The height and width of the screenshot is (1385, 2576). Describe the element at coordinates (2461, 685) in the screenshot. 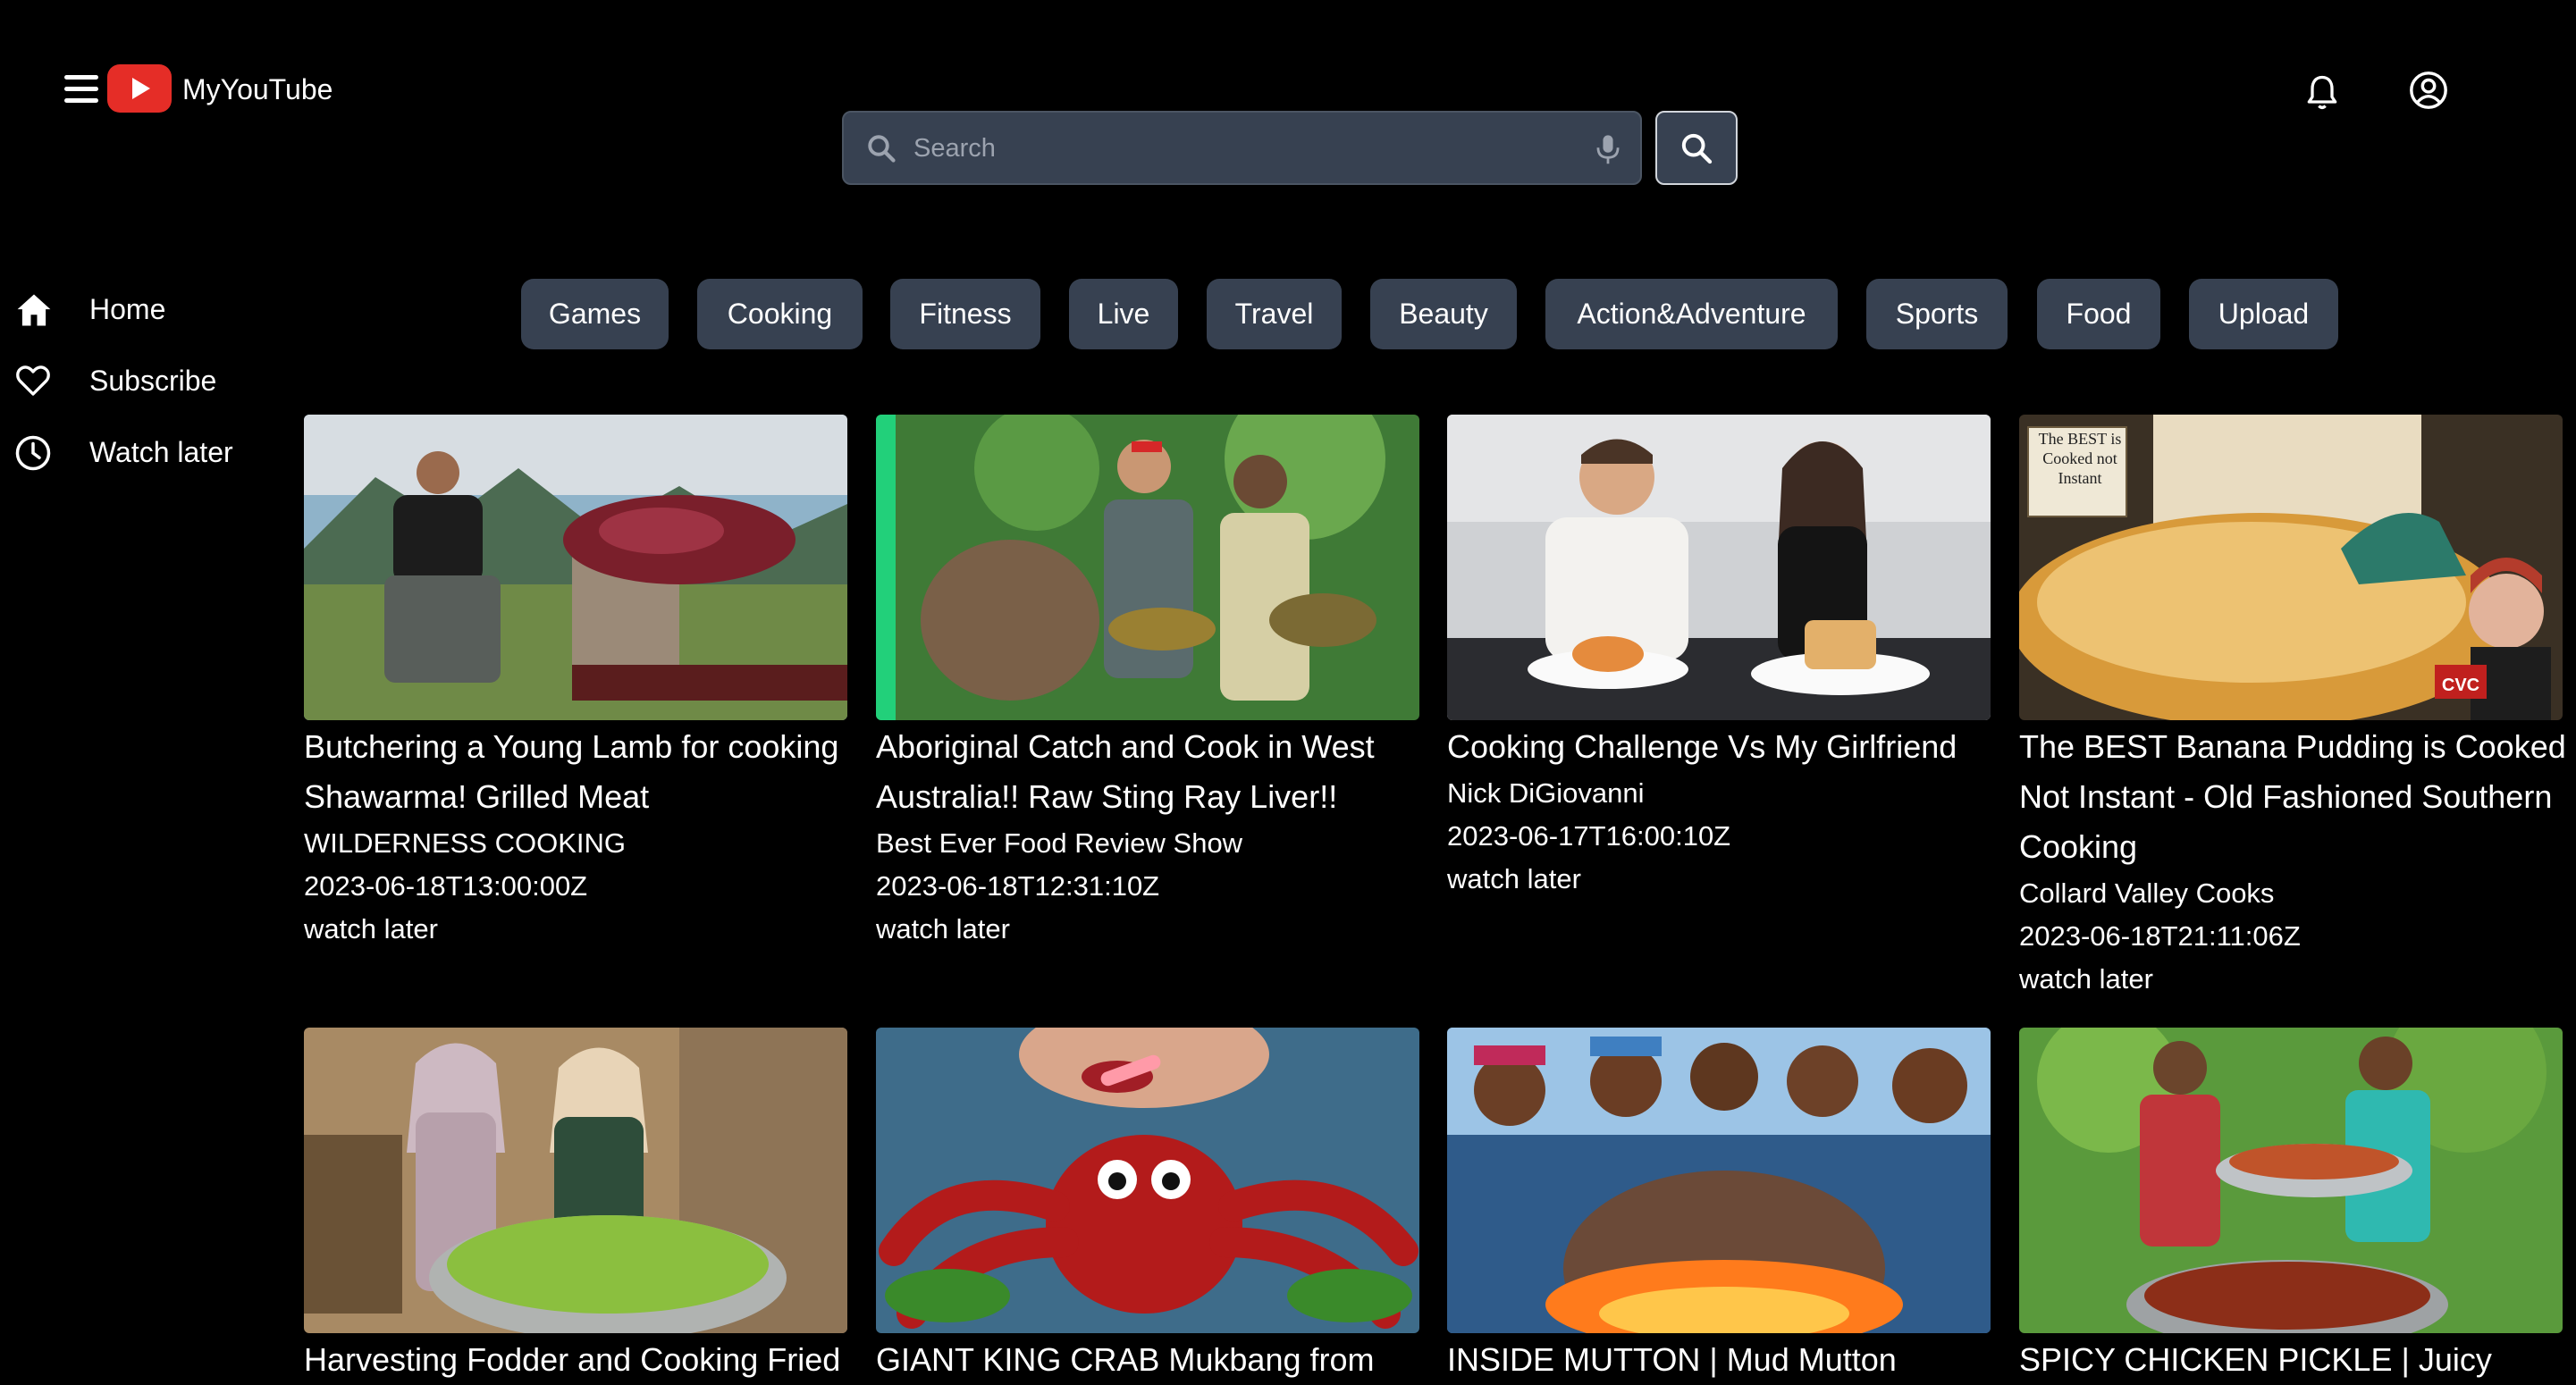

I see `thumbnail-badge: CVC` at that location.